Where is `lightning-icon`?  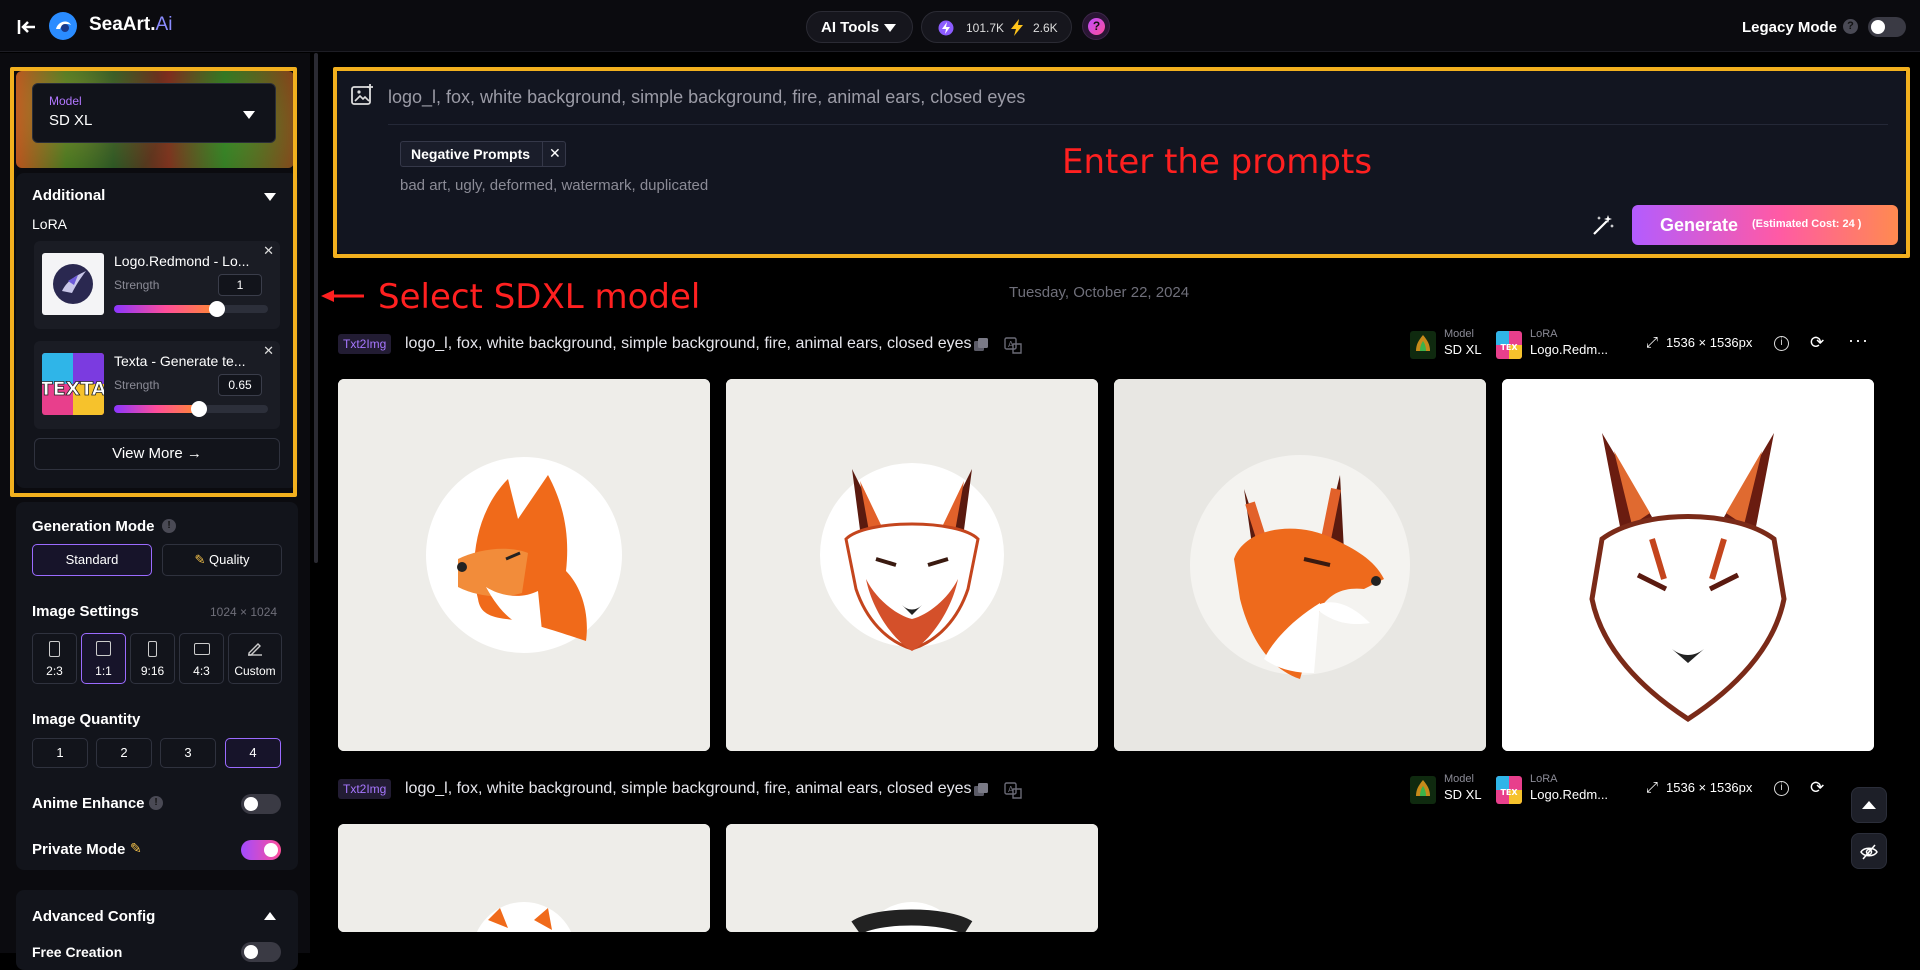 lightning-icon is located at coordinates (1017, 27).